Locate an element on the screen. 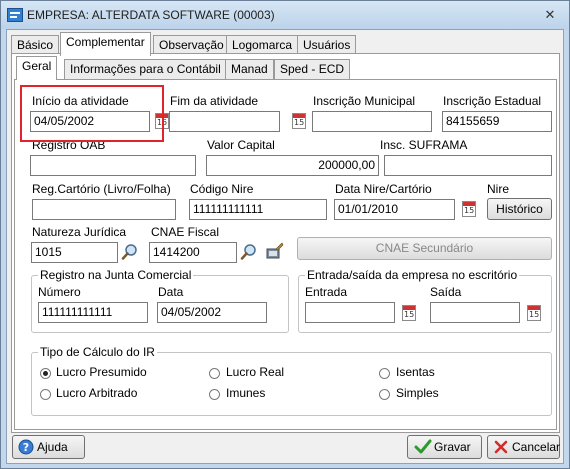 The image size is (570, 469). nire-label: Nire is located at coordinates (498, 189).